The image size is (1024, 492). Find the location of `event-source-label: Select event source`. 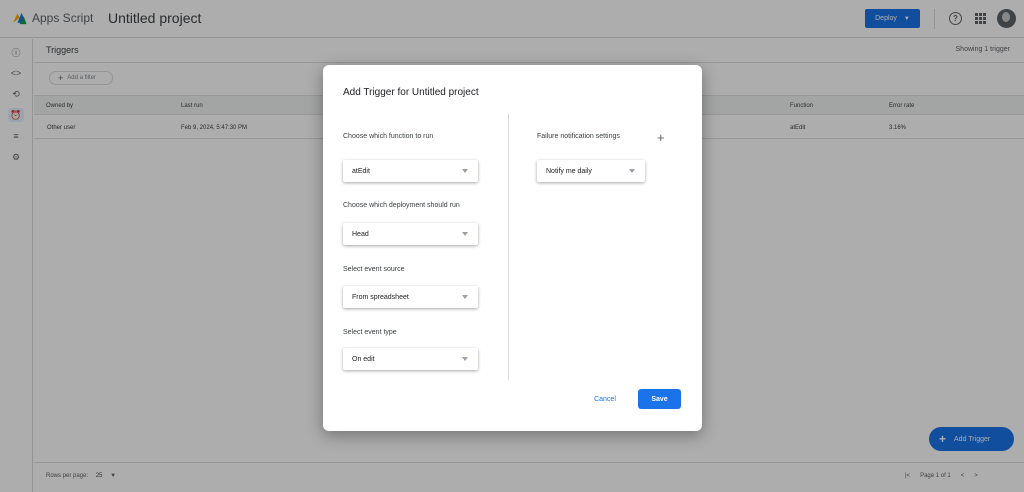

event-source-label: Select event source is located at coordinates (374, 269).